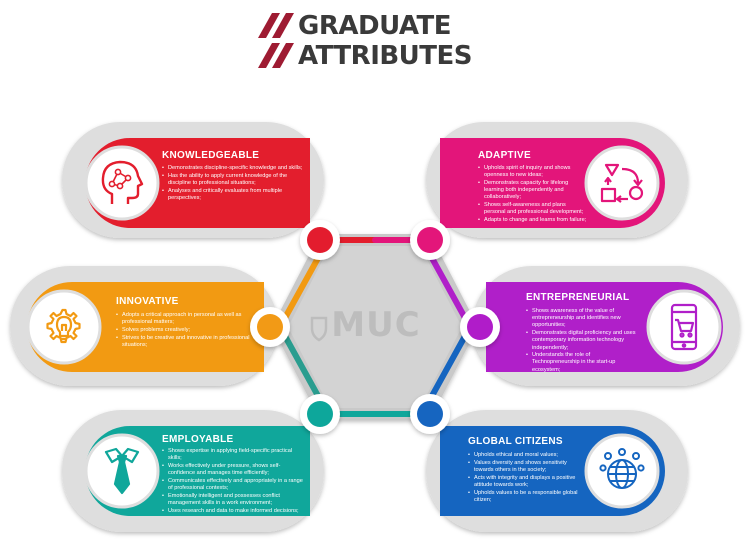 This screenshot has width=750, height=550. Describe the element at coordinates (376, 325) in the screenshot. I see `center-watermark: MUC` at that location.